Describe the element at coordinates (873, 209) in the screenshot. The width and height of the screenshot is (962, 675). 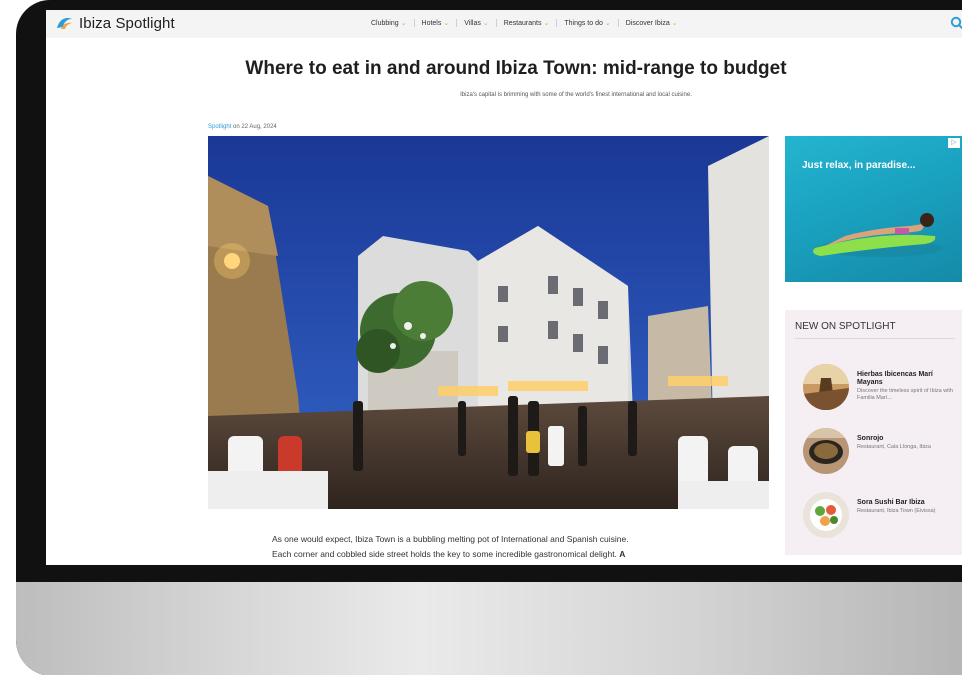
I see `advertisement-banner: Just relax, in paradise... ▷` at that location.